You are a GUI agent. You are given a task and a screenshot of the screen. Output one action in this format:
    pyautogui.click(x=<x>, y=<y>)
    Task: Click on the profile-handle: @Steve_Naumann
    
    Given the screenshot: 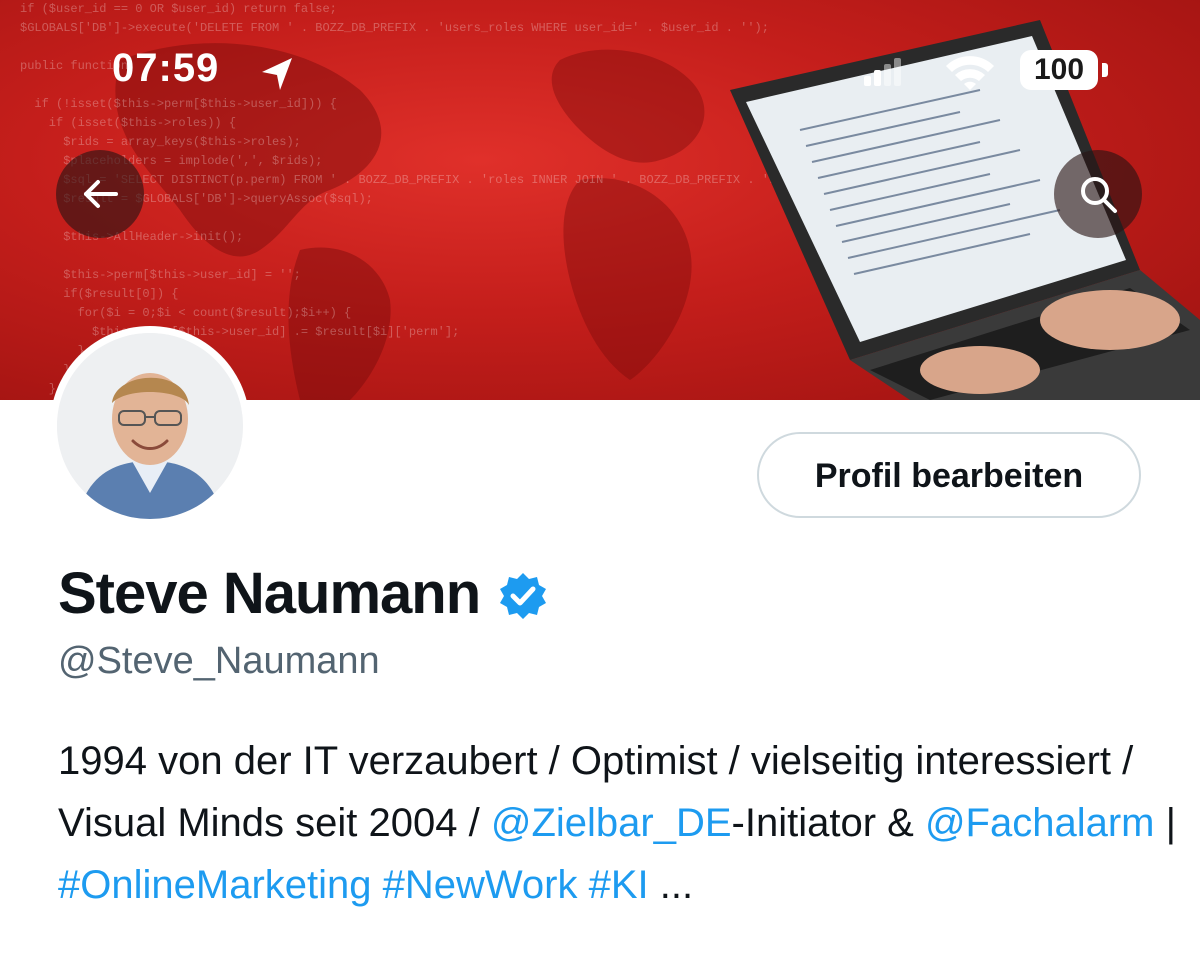 What is the action you would take?
    pyautogui.click(x=219, y=661)
    